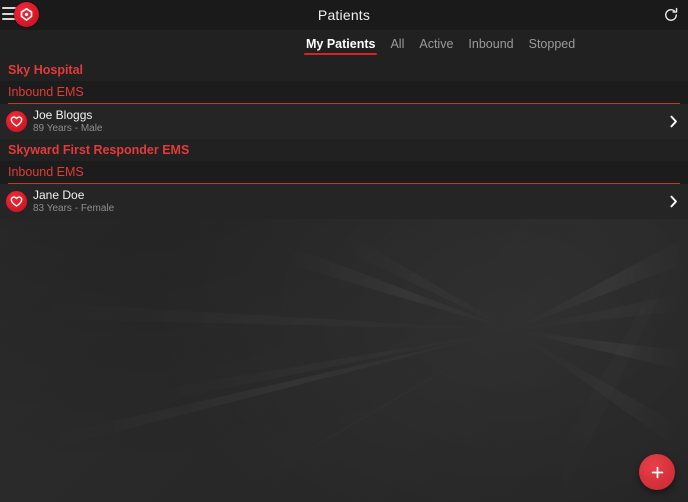 The image size is (688, 502). I want to click on tab-inbound: Inbound, so click(490, 44).